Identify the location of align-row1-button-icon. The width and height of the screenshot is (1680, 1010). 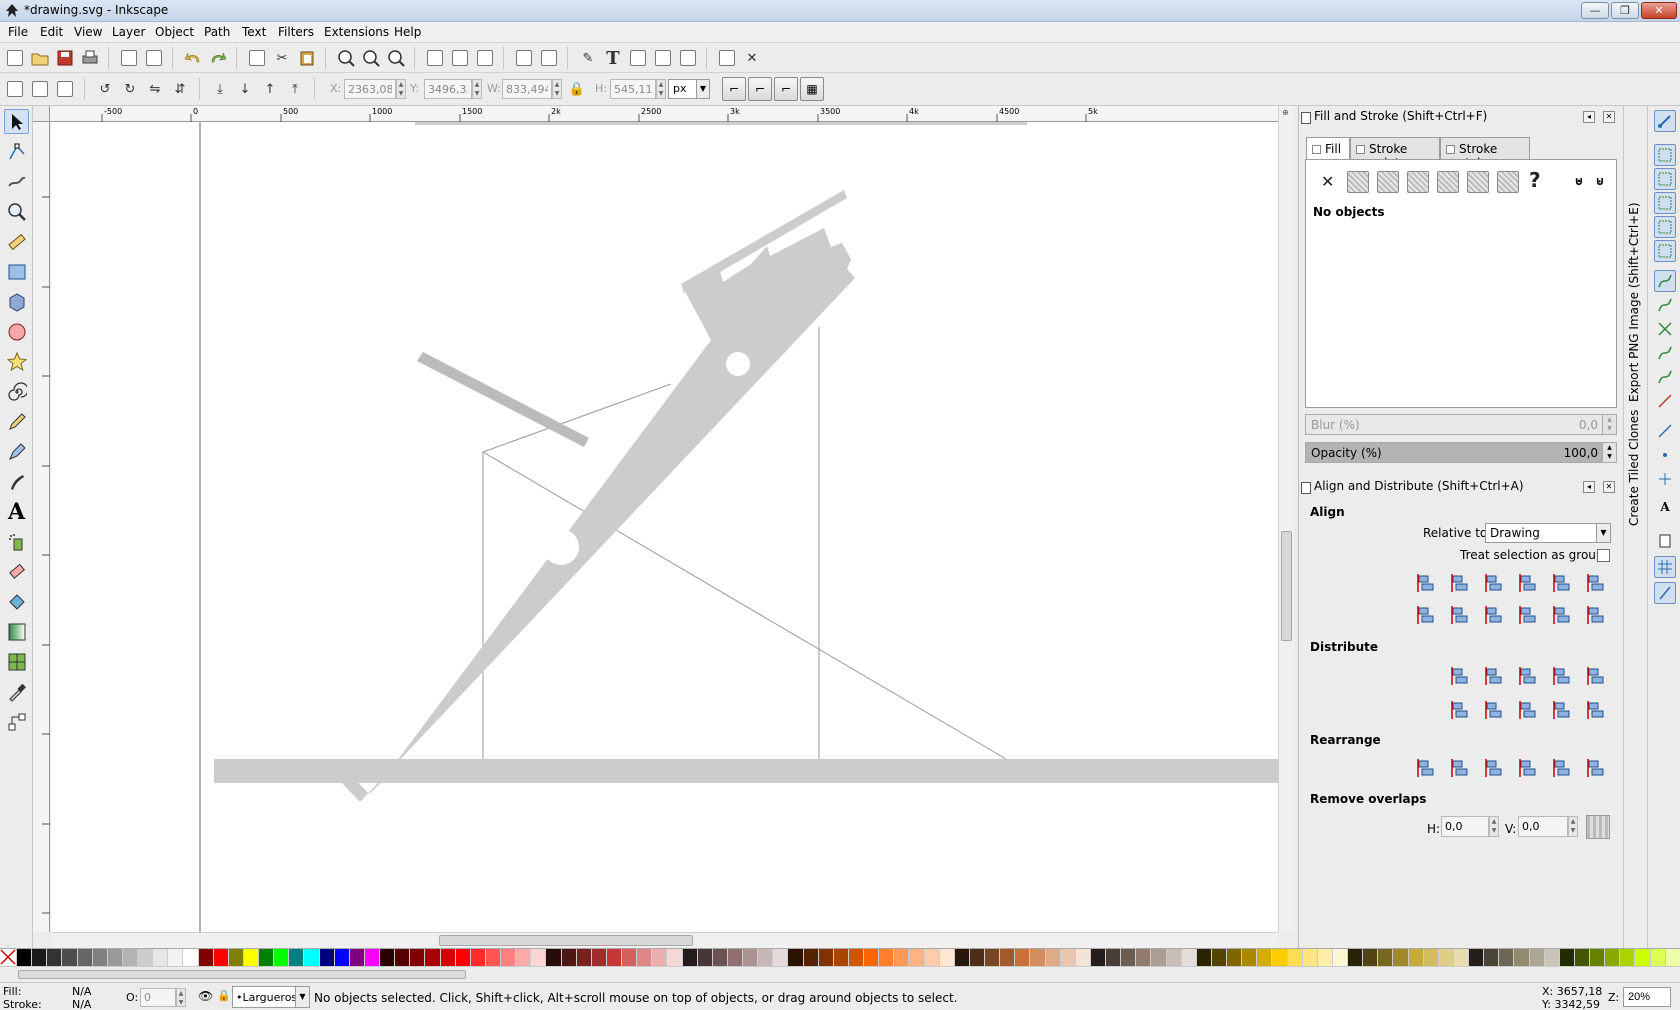
(1494, 583).